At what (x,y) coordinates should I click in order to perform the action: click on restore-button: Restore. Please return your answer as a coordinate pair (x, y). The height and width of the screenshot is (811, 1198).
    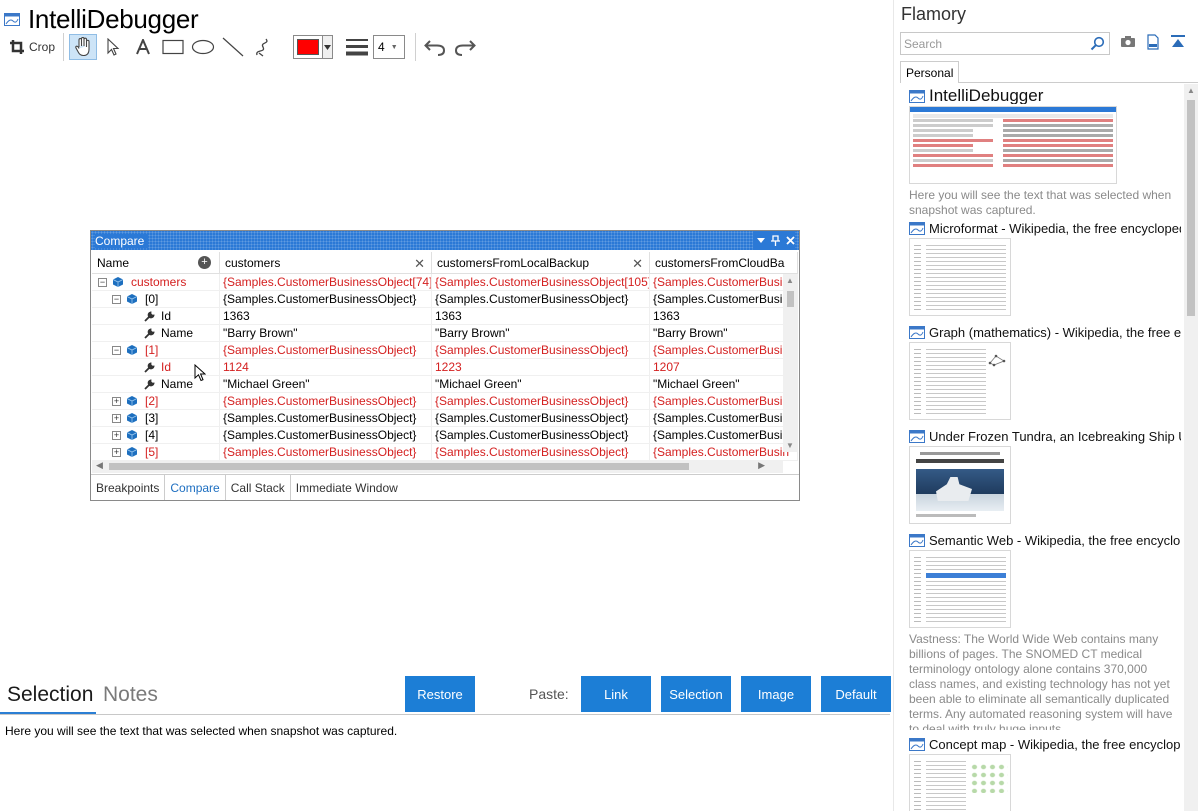
    Looking at the image, I should click on (440, 694).